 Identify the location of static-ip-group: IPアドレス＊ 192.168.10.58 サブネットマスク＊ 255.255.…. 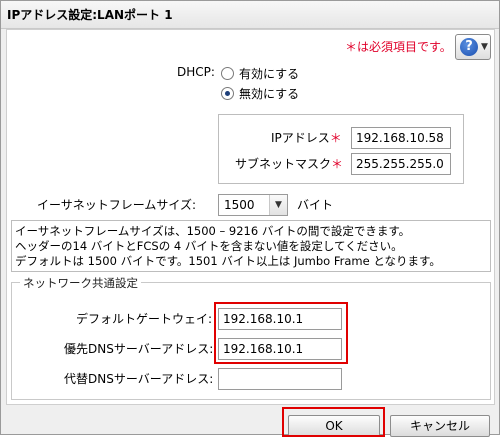
(341, 149).